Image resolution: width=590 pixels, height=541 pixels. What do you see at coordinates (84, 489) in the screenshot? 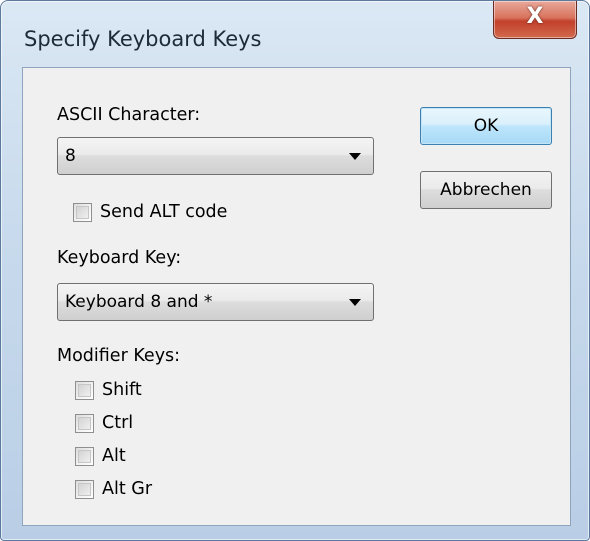
I see `modifier-alt-gr-checkbox` at bounding box center [84, 489].